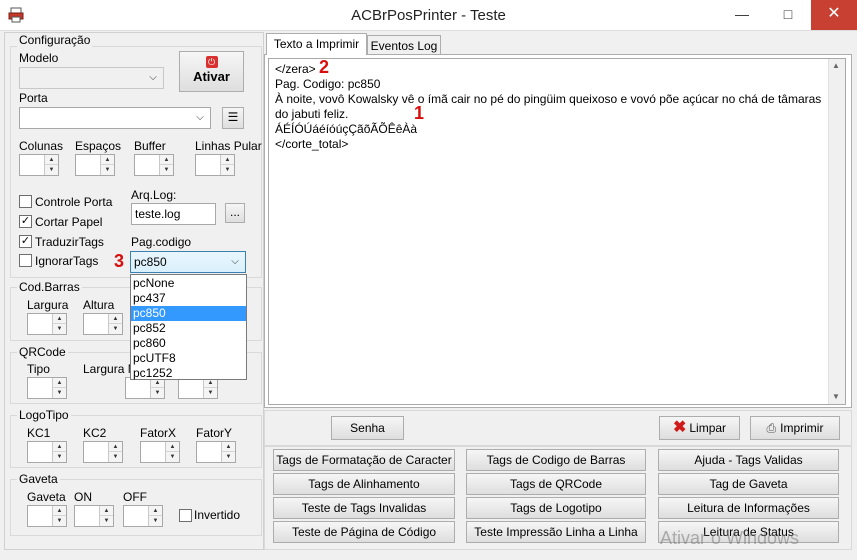 Image resolution: width=857 pixels, height=560 pixels. What do you see at coordinates (836, 396) in the screenshot?
I see `scroll-down-icon: ▼` at bounding box center [836, 396].